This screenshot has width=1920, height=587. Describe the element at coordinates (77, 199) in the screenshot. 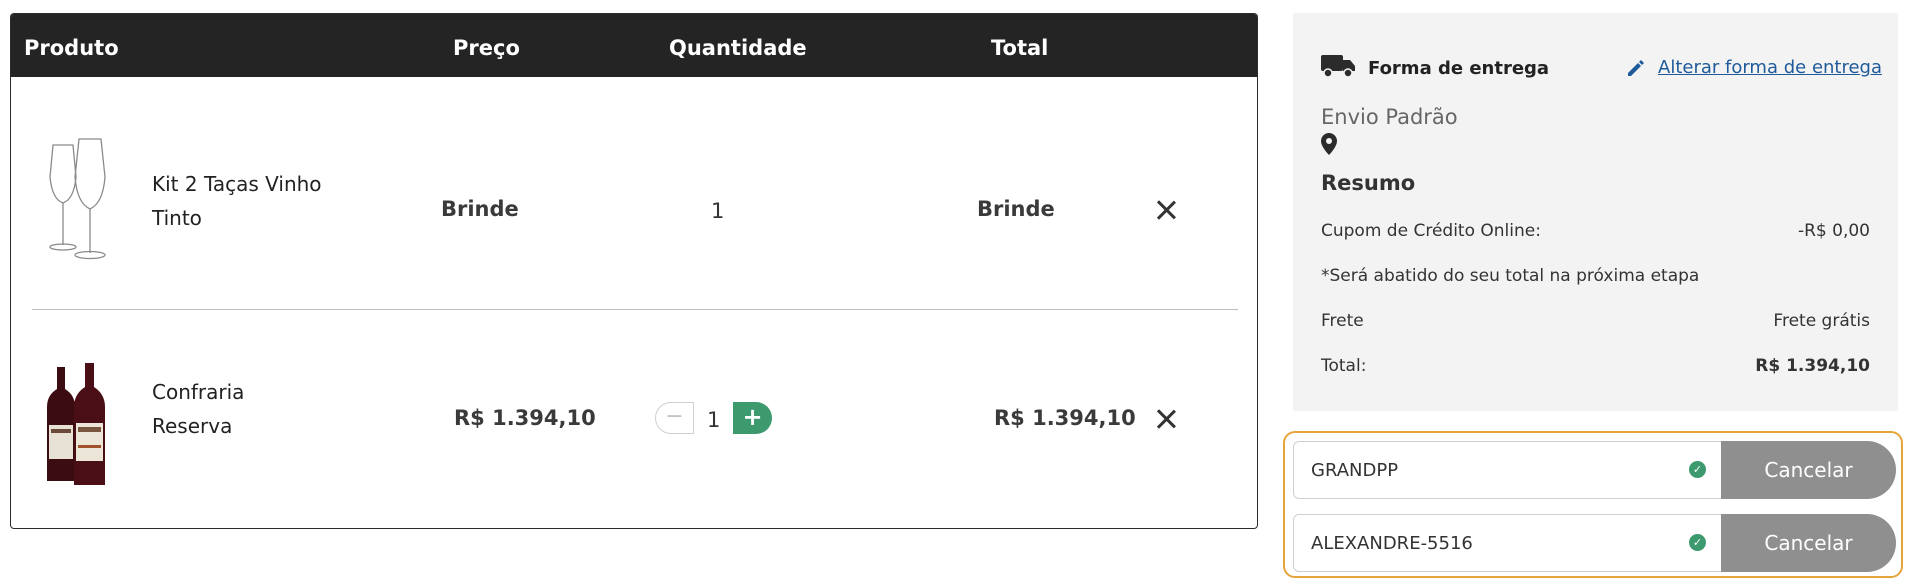

I see `wine-glasses-image` at that location.